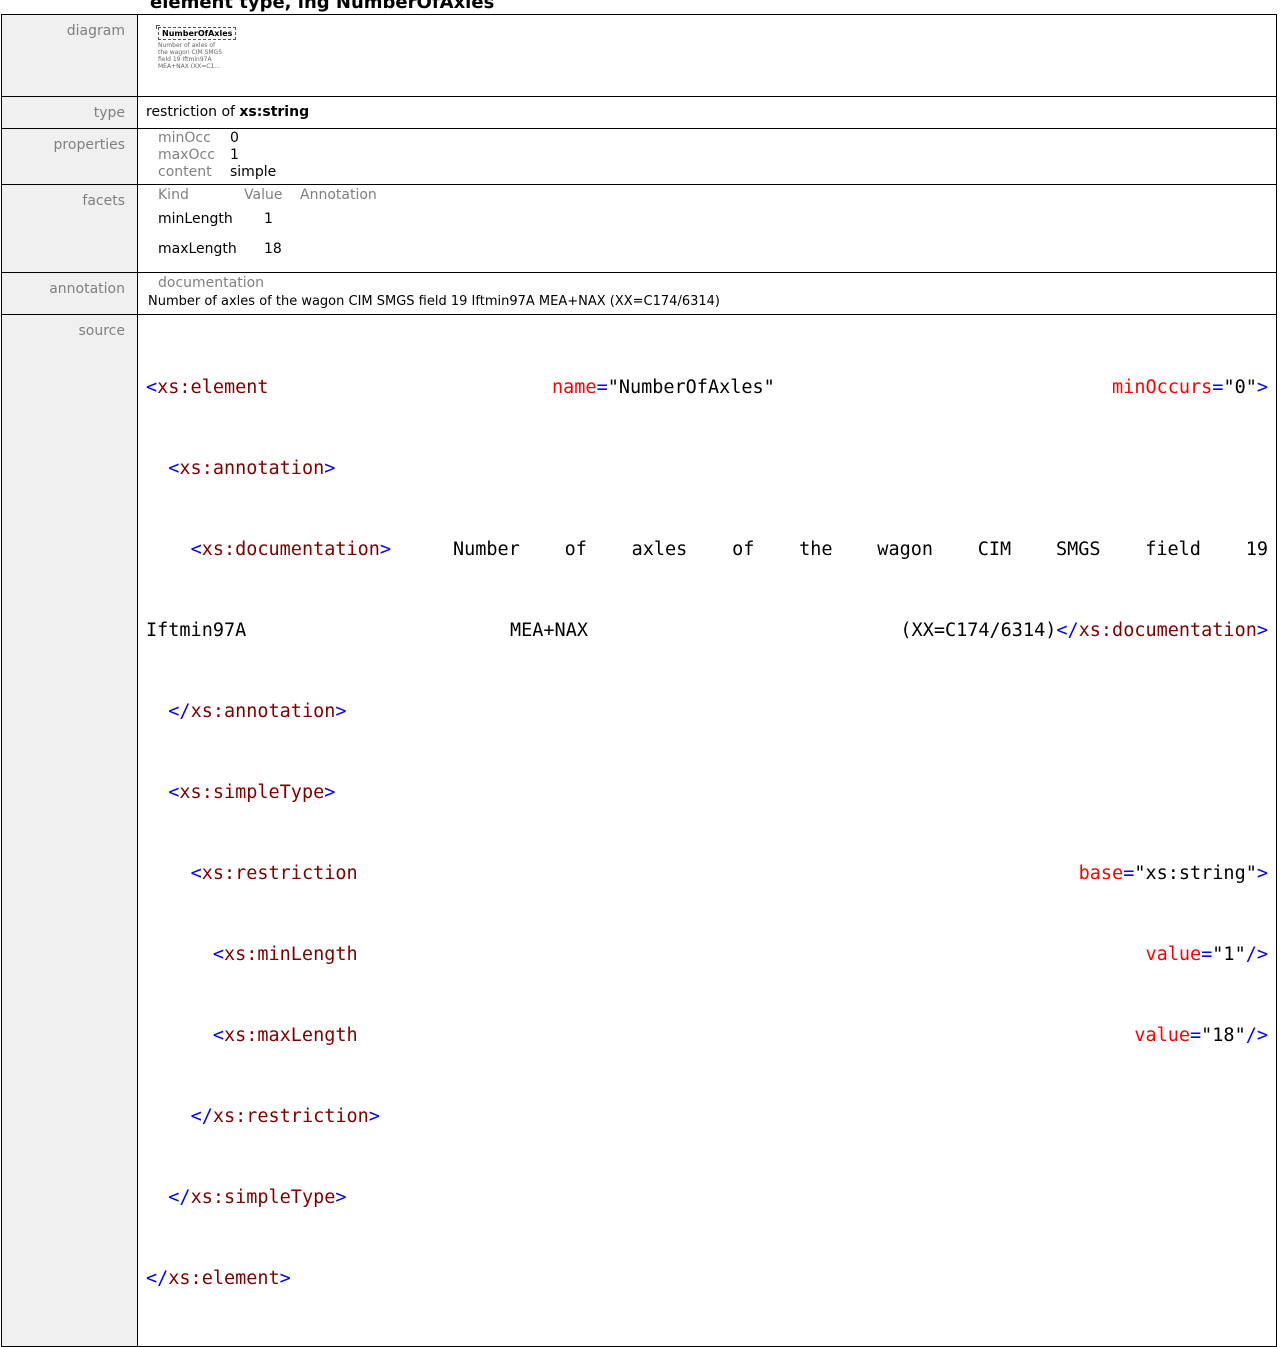 This screenshot has height=1347, width=1282. I want to click on source-line: </xs:restriction>, so click(711, 1116).